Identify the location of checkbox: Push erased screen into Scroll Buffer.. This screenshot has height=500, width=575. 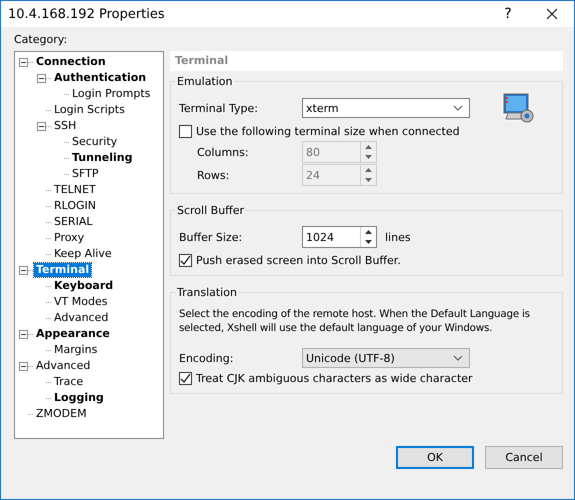
(366, 260).